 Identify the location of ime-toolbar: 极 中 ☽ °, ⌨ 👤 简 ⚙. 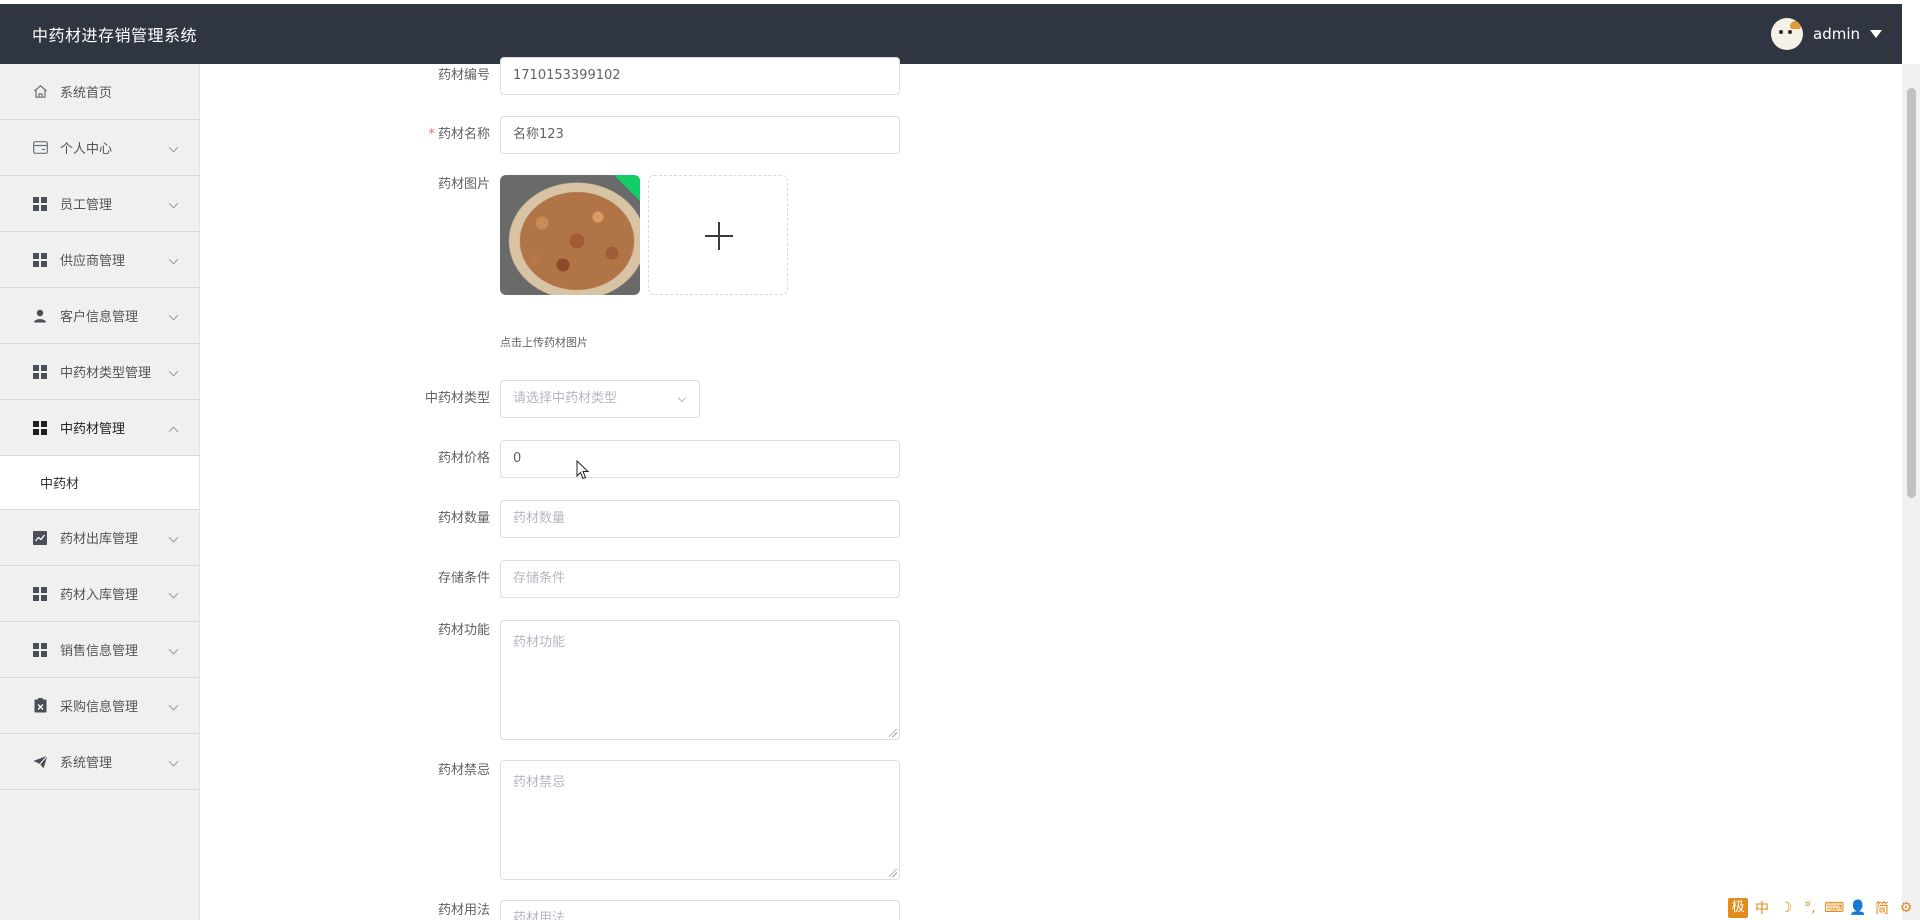
(1822, 908).